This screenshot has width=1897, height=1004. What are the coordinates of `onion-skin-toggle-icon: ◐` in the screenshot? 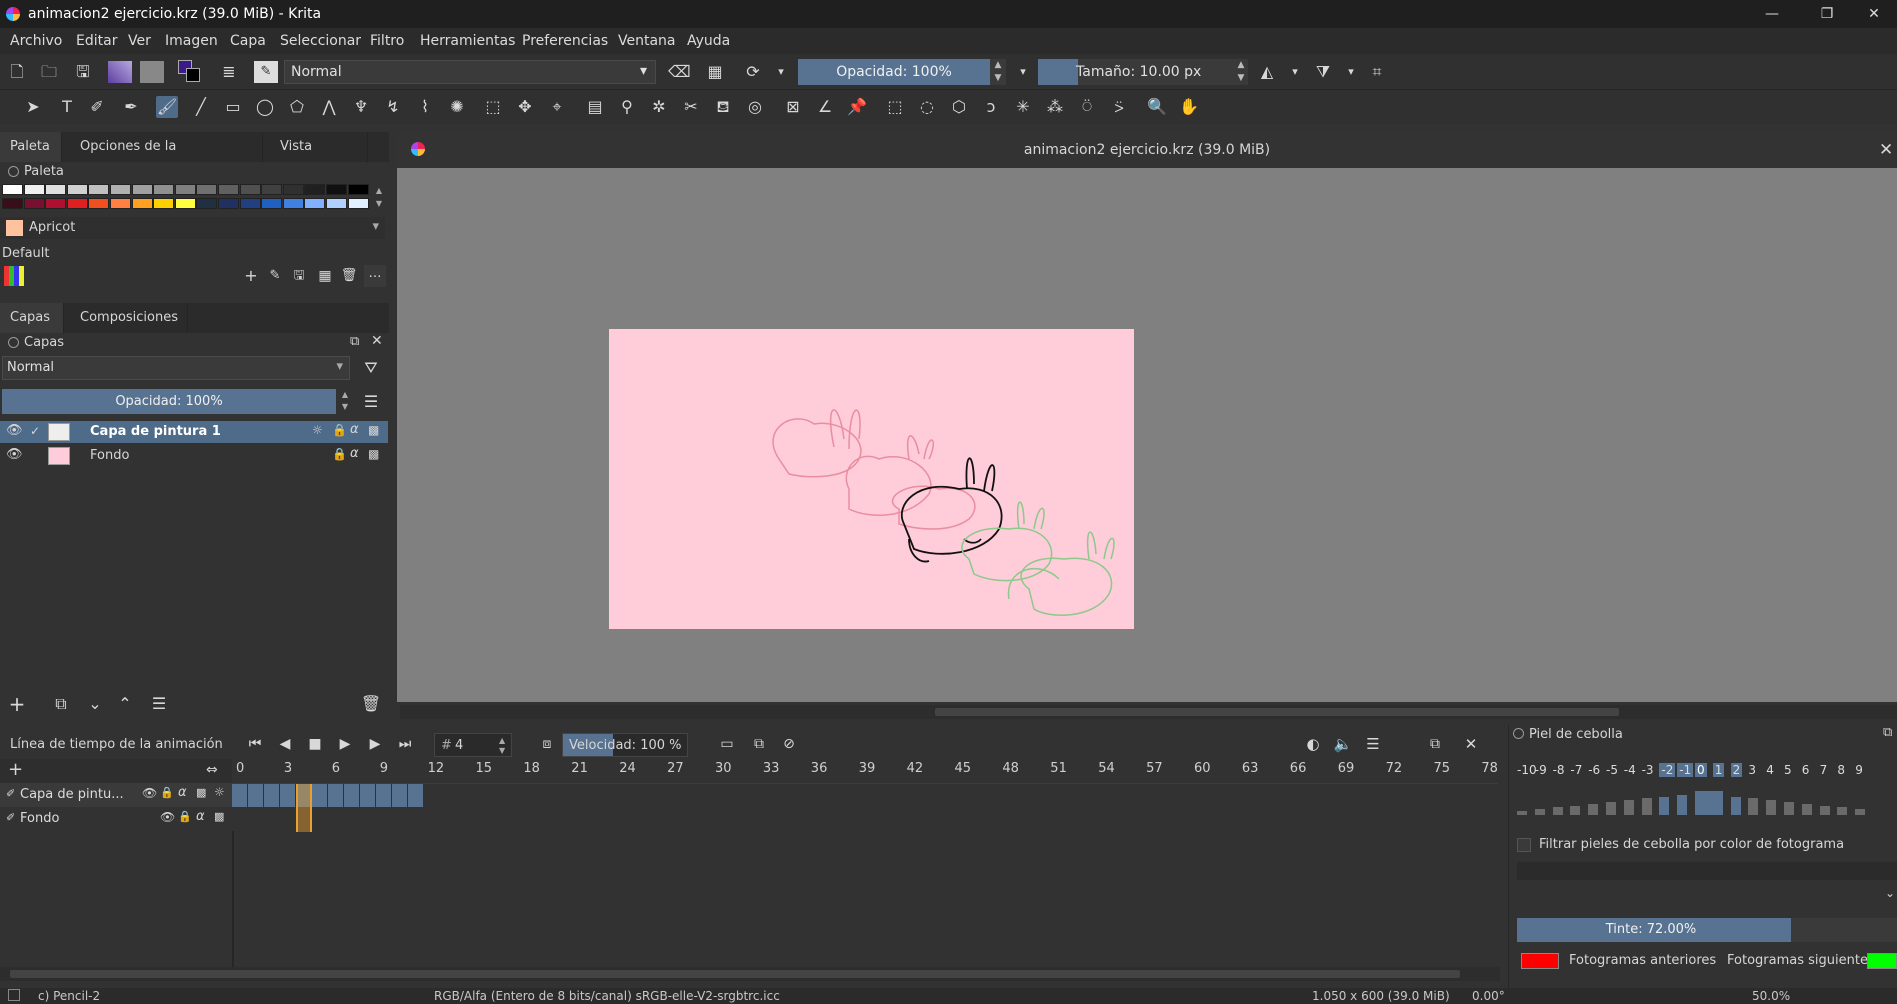 It's located at (1313, 744).